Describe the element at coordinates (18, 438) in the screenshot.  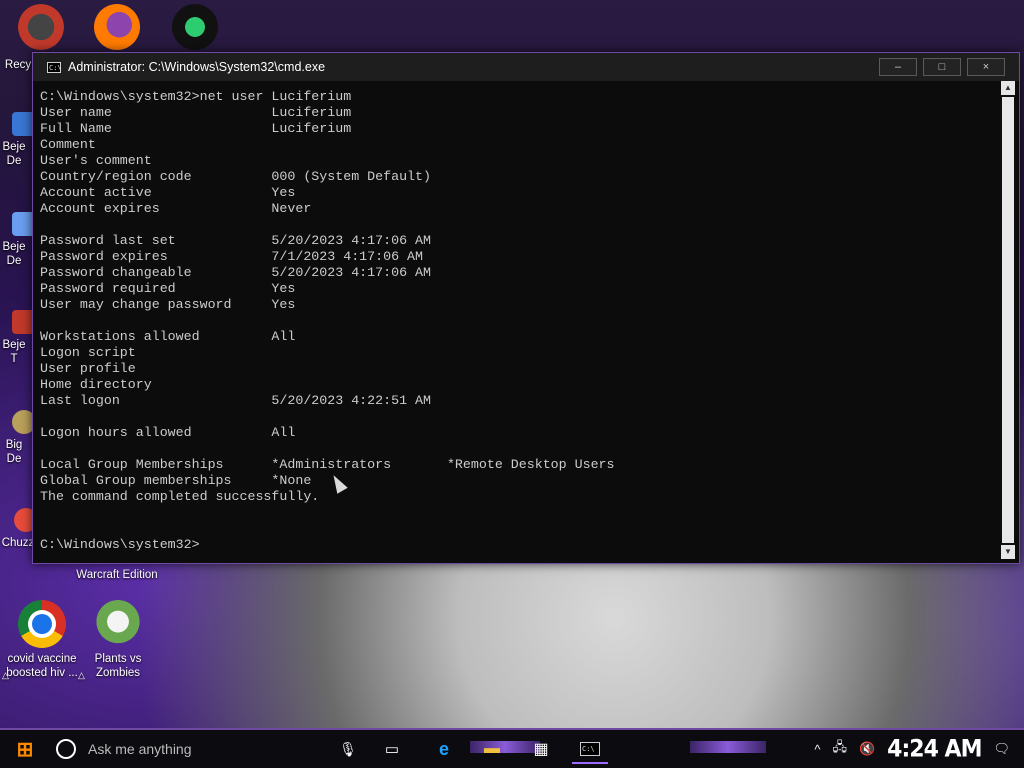
I see `big-game-icon: Big De` at that location.